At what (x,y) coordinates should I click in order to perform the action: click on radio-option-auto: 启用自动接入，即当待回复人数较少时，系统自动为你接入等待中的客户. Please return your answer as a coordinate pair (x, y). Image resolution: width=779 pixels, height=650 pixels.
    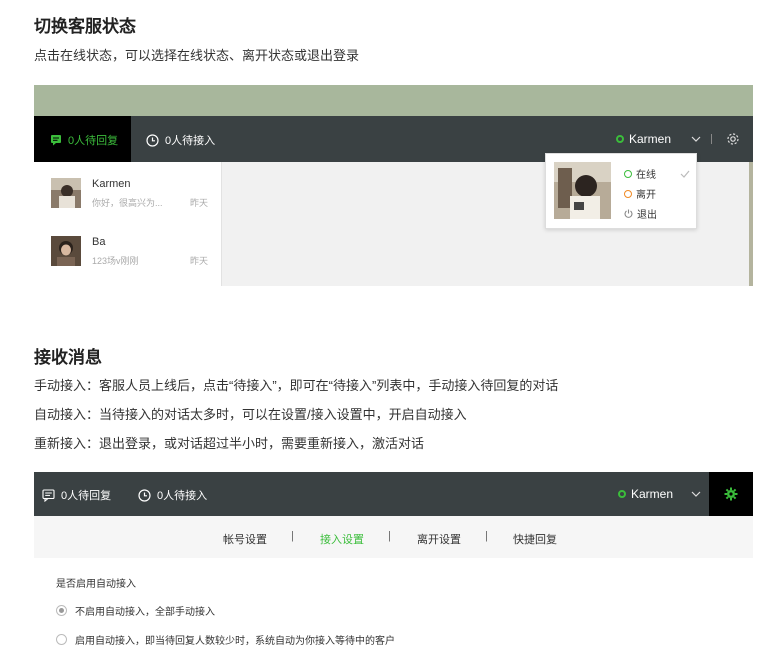
    Looking at the image, I should click on (225, 639).